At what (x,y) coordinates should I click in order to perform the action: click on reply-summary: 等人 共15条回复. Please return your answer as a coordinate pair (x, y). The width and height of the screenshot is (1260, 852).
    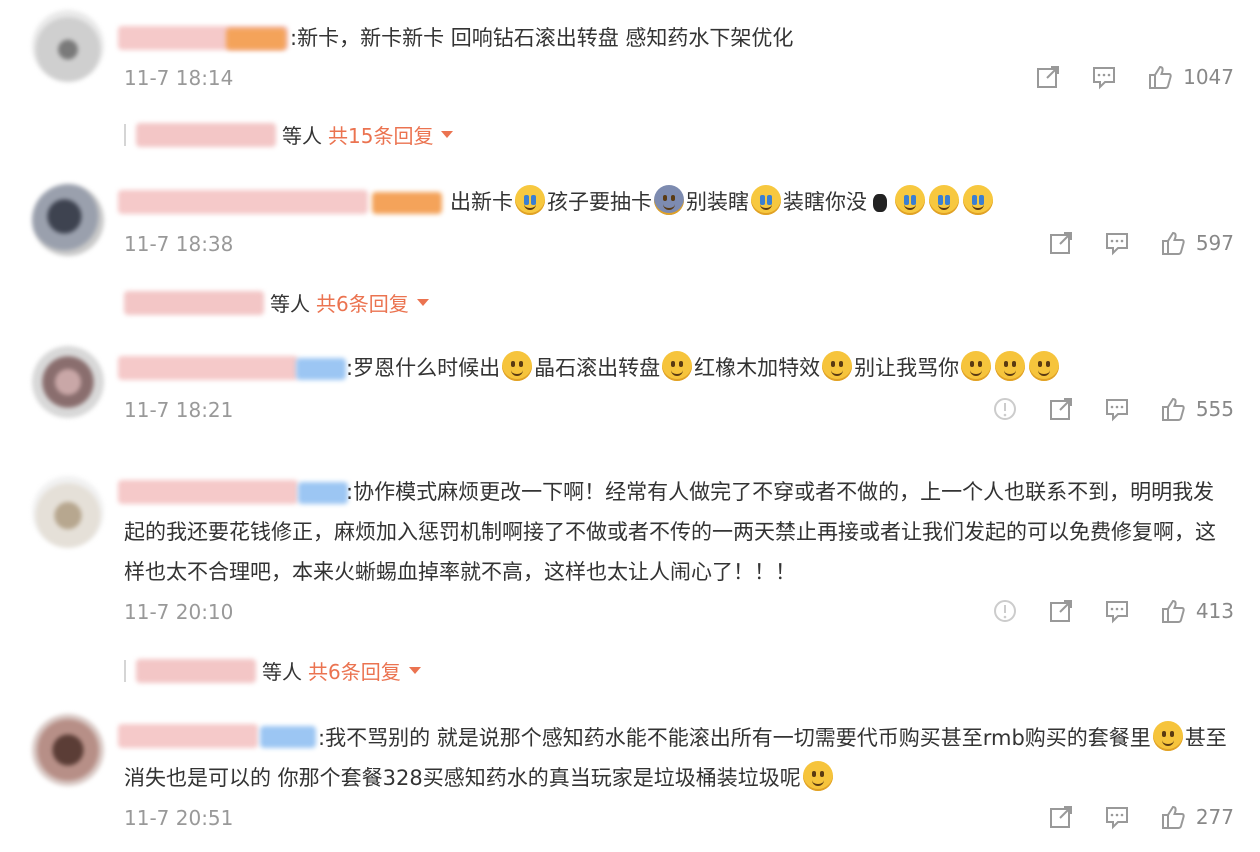
    Looking at the image, I should click on (289, 134).